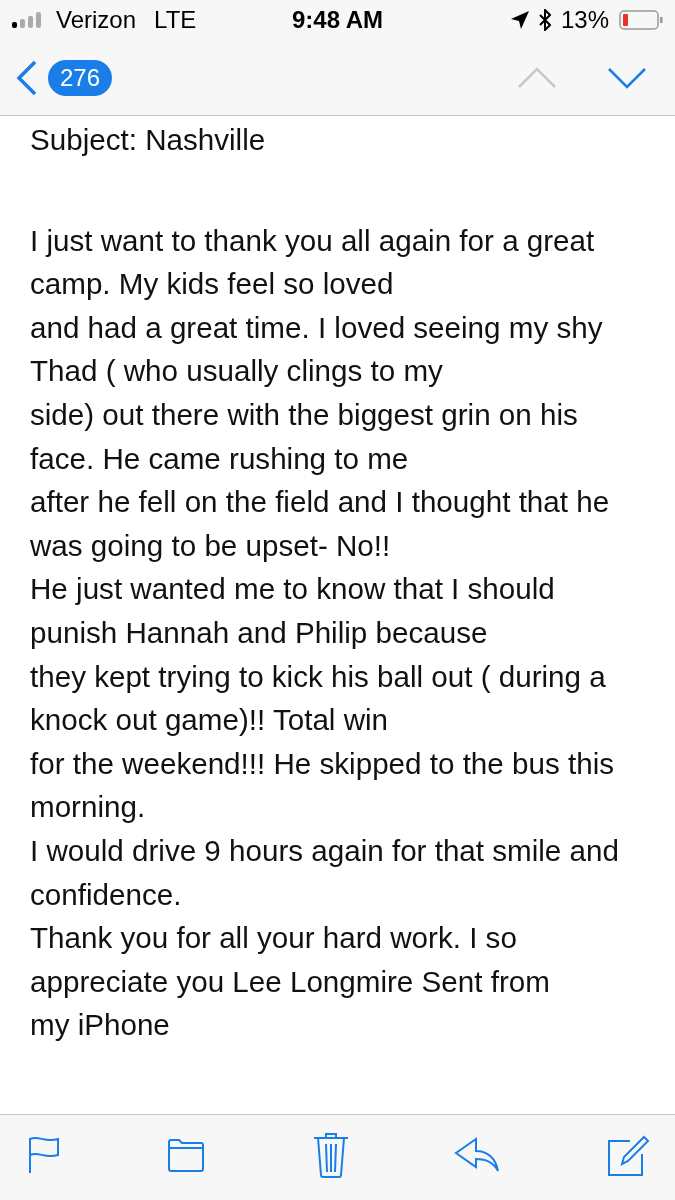 The width and height of the screenshot is (675, 1200). I want to click on bluetooth-icon, so click(544, 20).